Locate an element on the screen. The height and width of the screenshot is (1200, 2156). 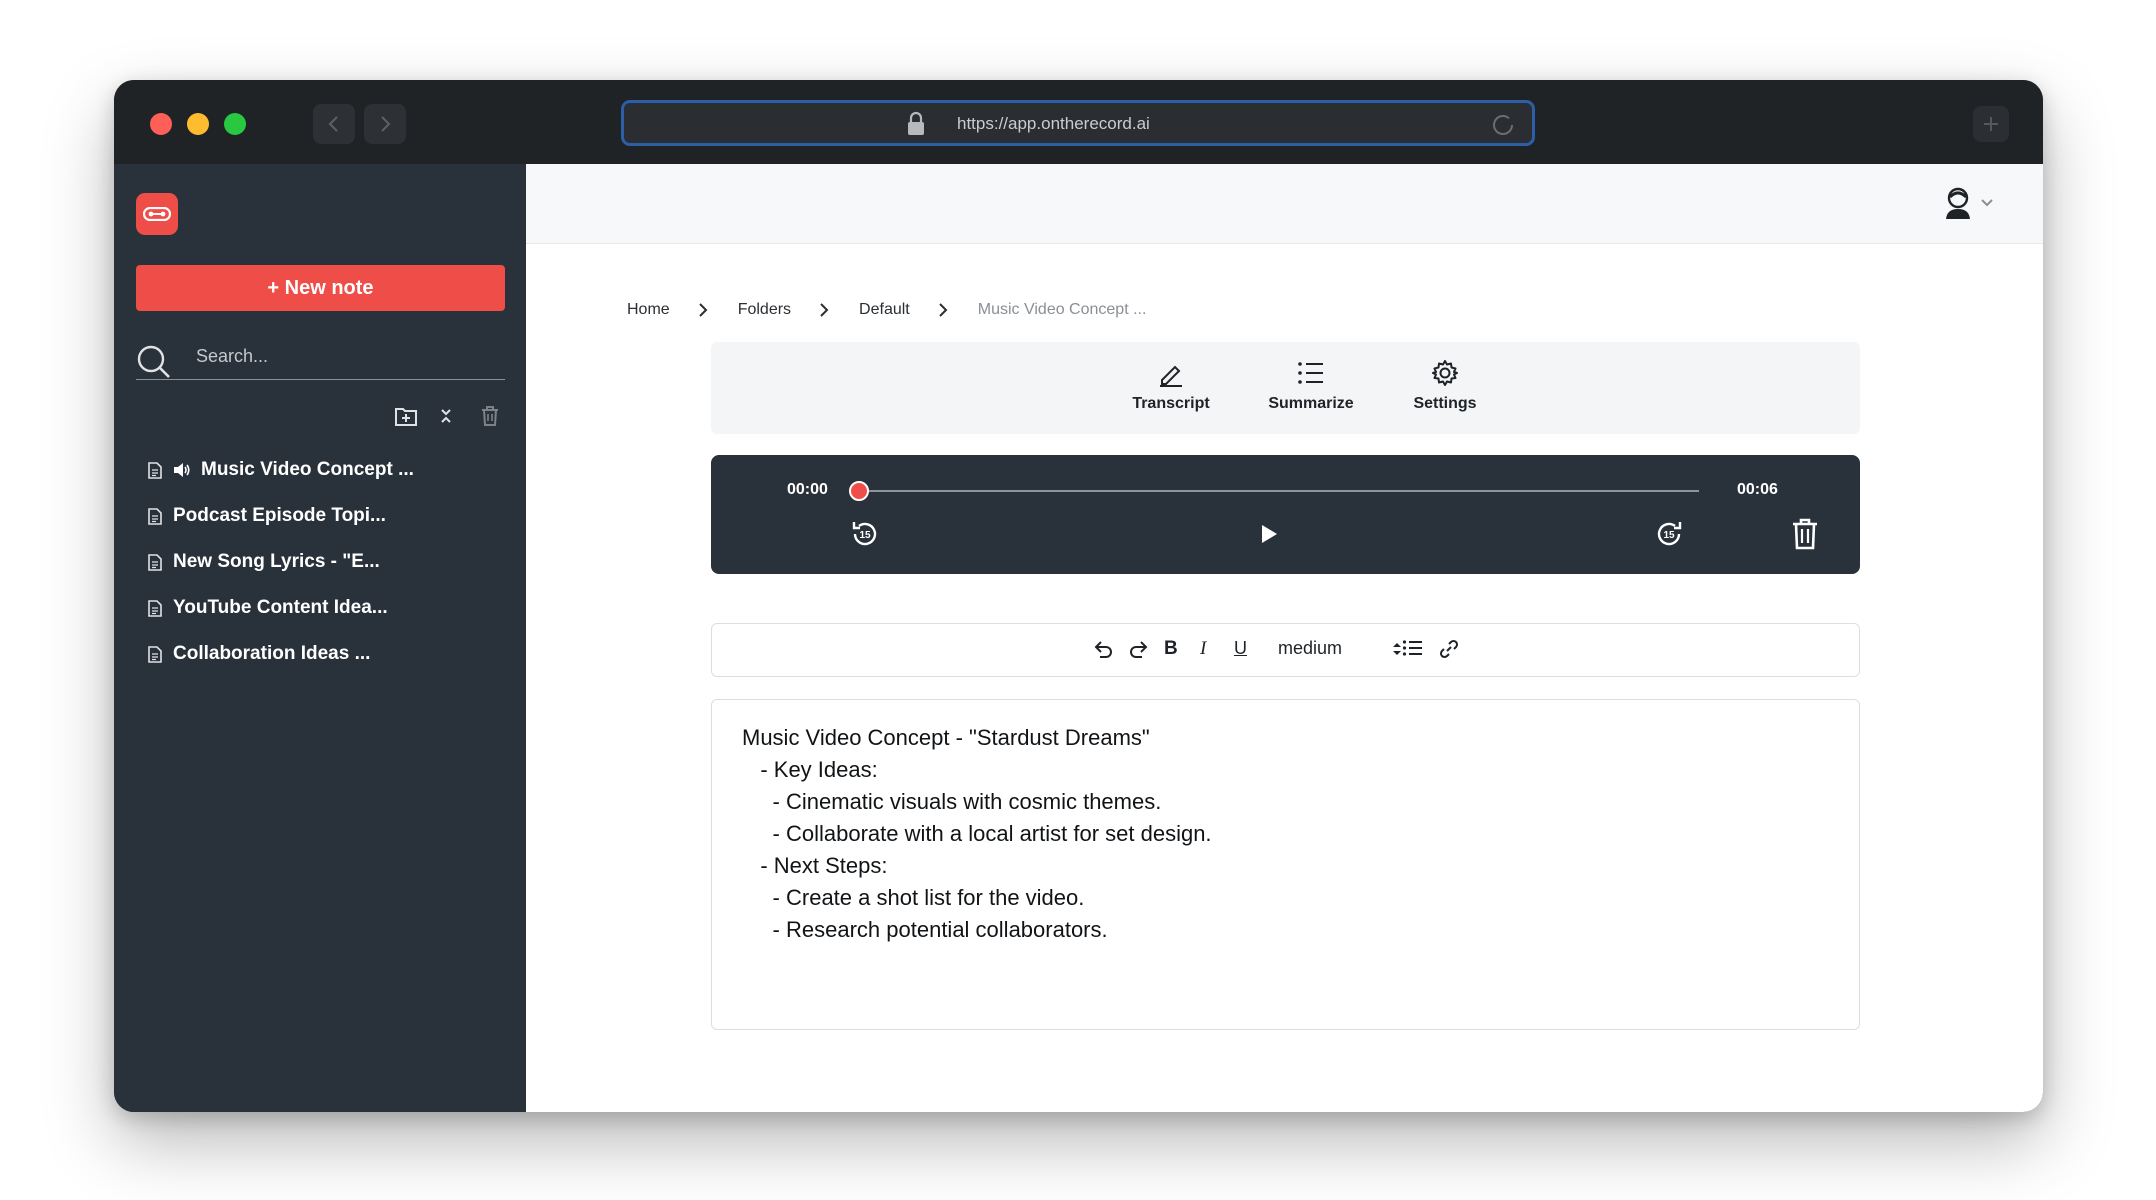
seek-bar is located at coordinates (1278, 491).